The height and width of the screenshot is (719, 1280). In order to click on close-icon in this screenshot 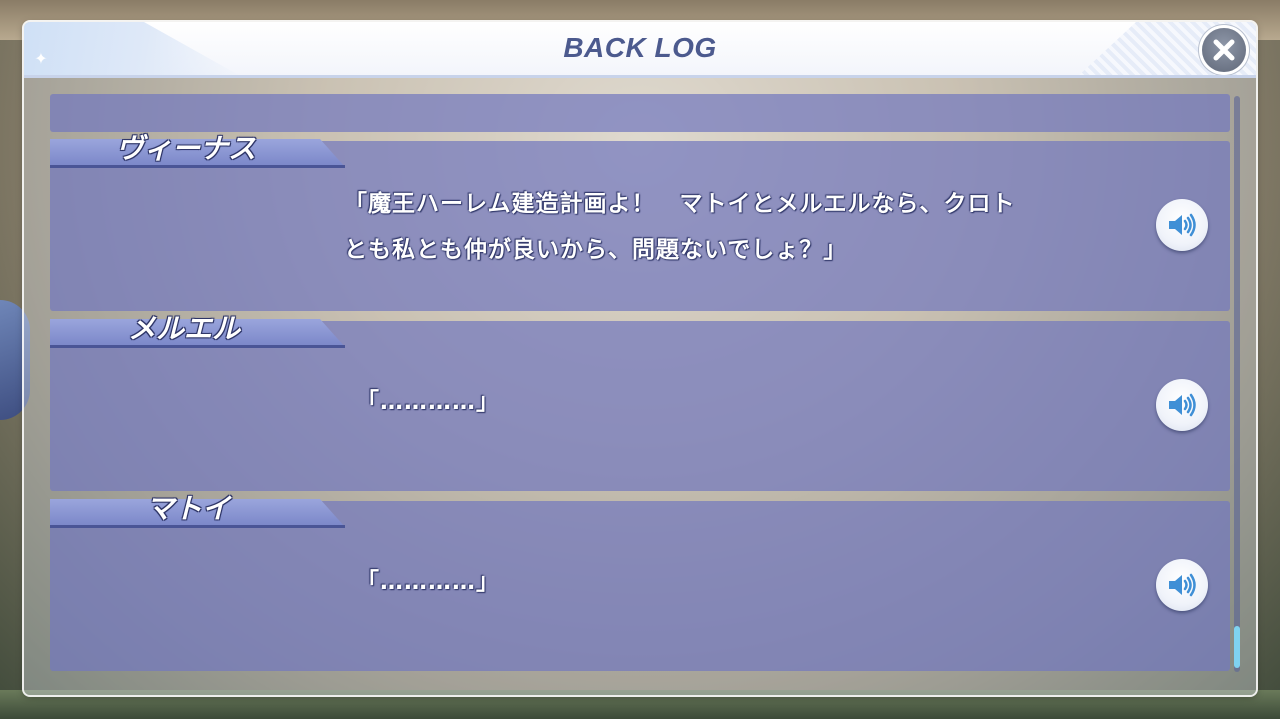, I will do `click(1224, 50)`.